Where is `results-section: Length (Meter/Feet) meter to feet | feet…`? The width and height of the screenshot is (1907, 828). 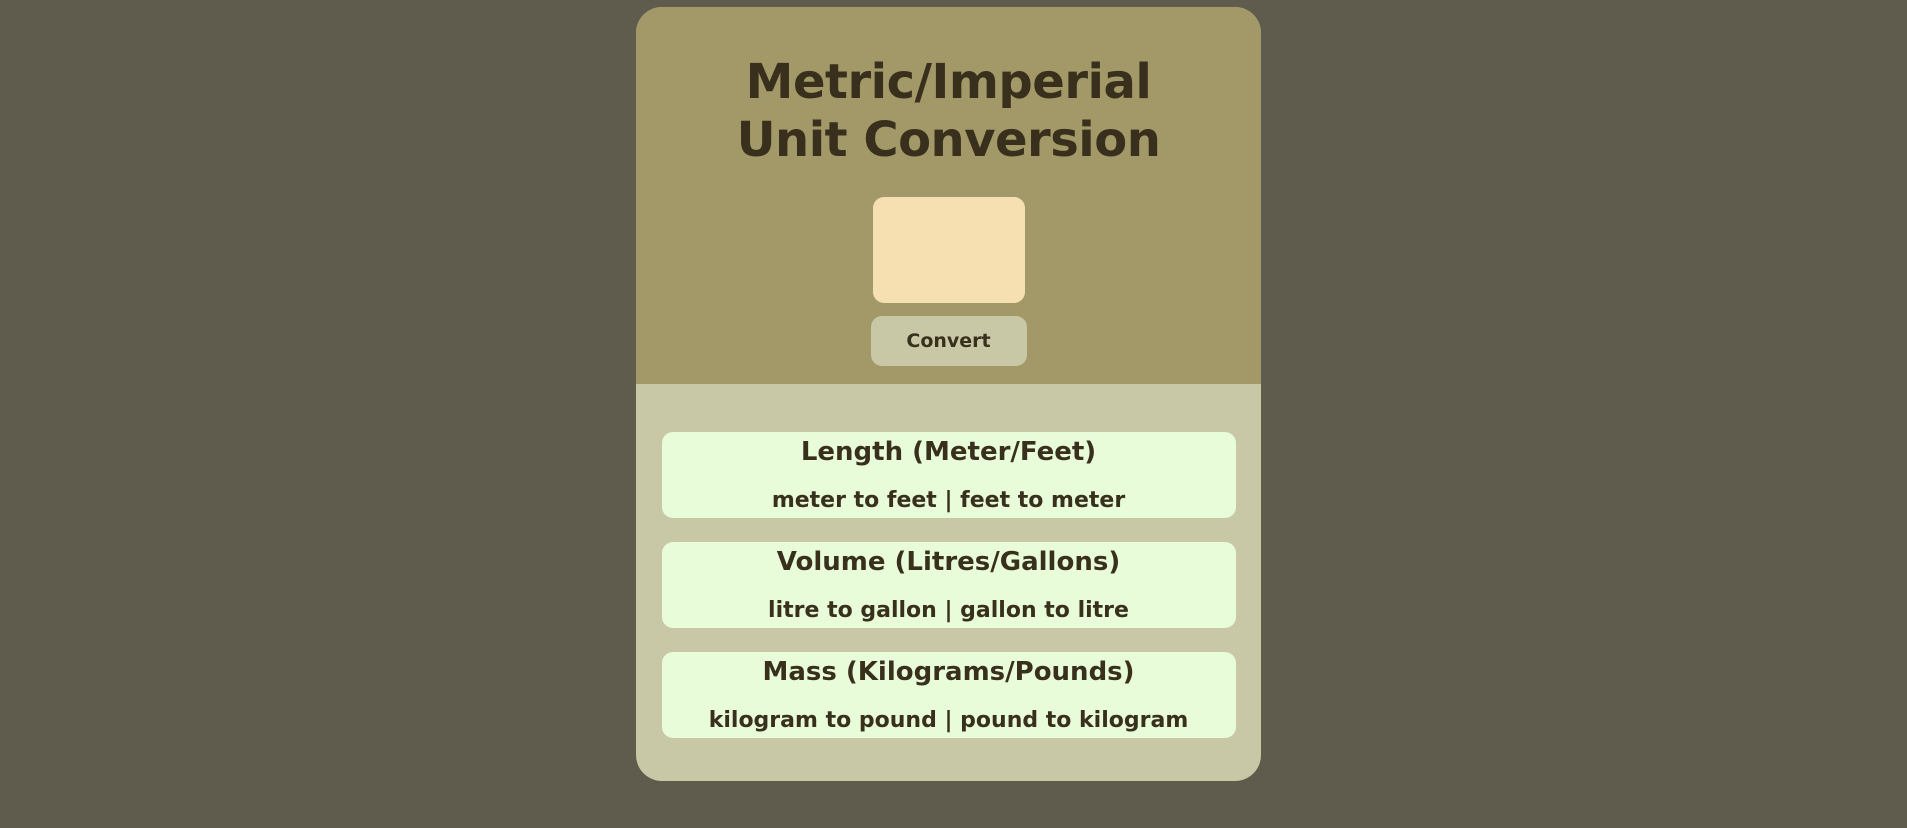 results-section: Length (Meter/Feet) meter to feet | feet… is located at coordinates (948, 573).